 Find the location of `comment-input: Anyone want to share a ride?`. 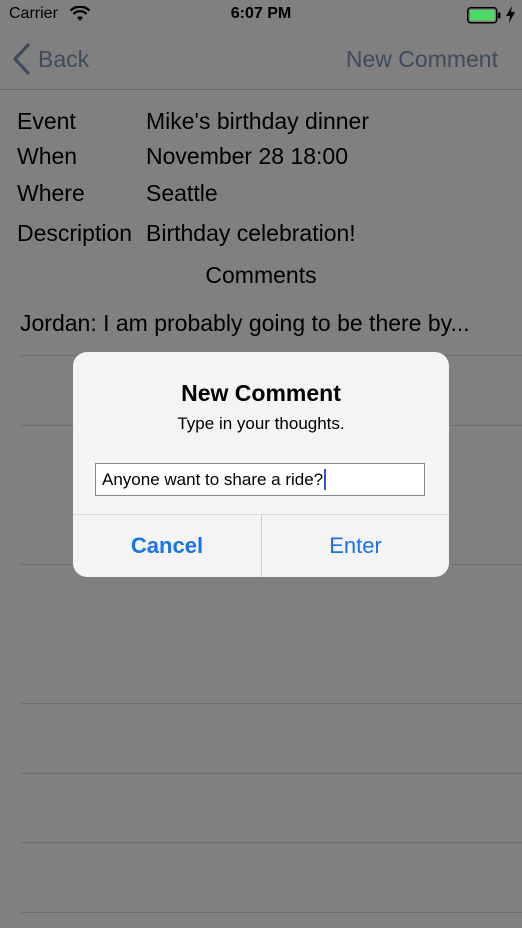

comment-input: Anyone want to share a ride? is located at coordinates (260, 479).